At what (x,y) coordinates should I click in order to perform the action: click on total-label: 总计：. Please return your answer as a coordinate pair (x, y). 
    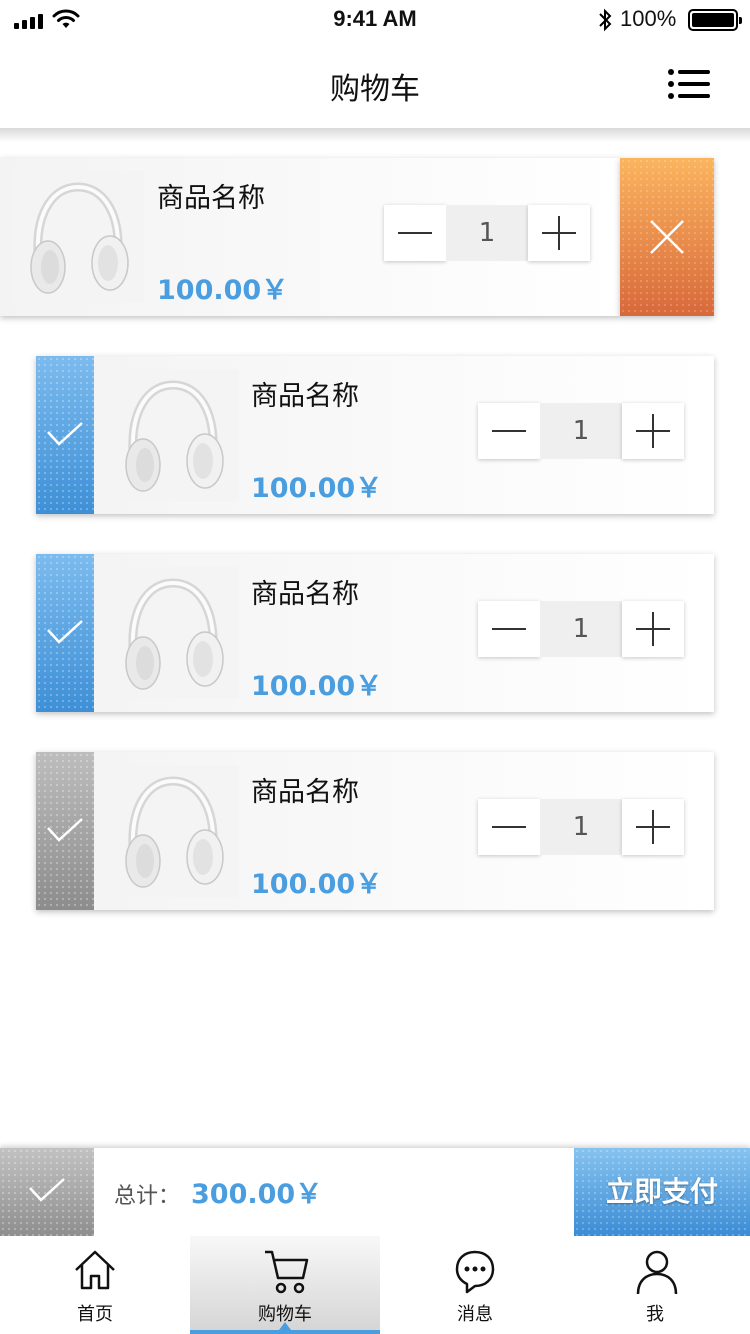
    Looking at the image, I should click on (147, 1196).